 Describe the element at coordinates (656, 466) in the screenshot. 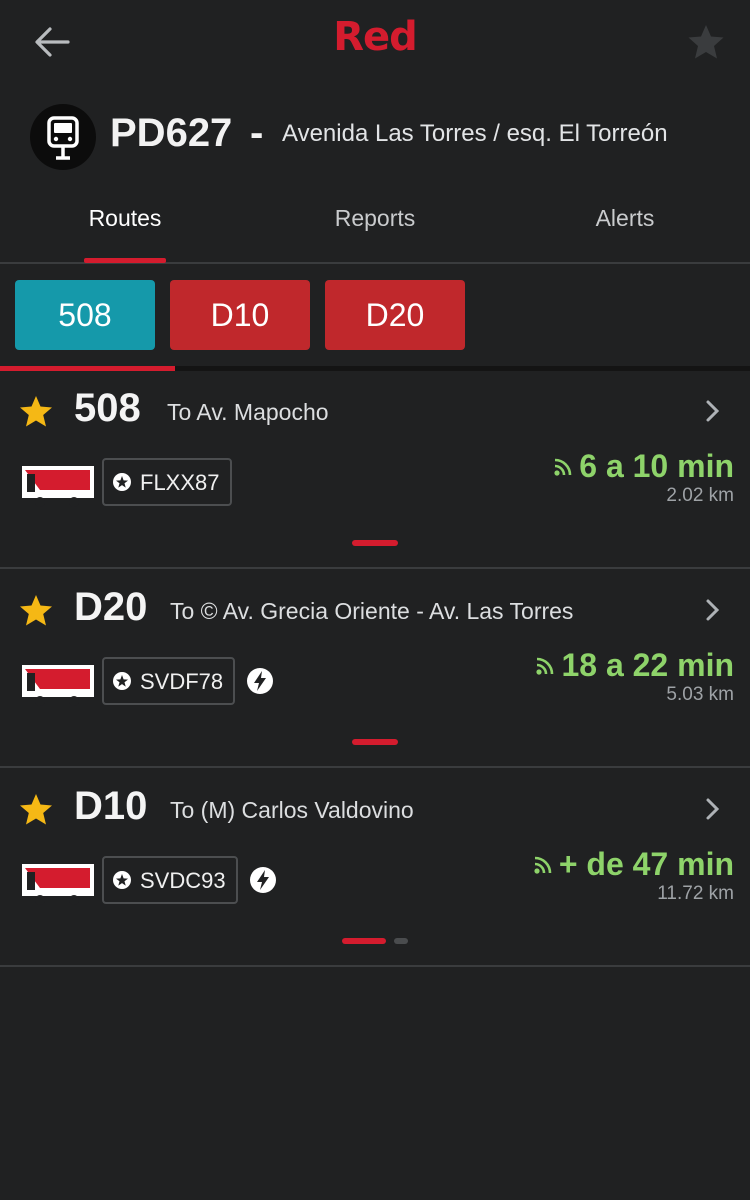

I see `eta-time: 6 a 10 min` at that location.